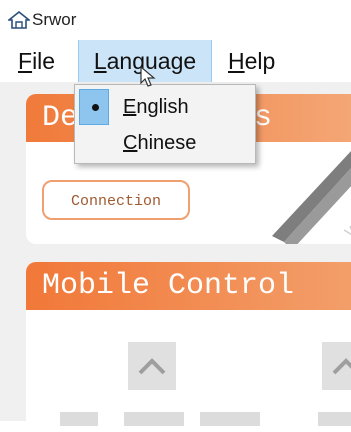 The image size is (351, 432). I want to click on title-bar: Srwor, so click(175, 19).